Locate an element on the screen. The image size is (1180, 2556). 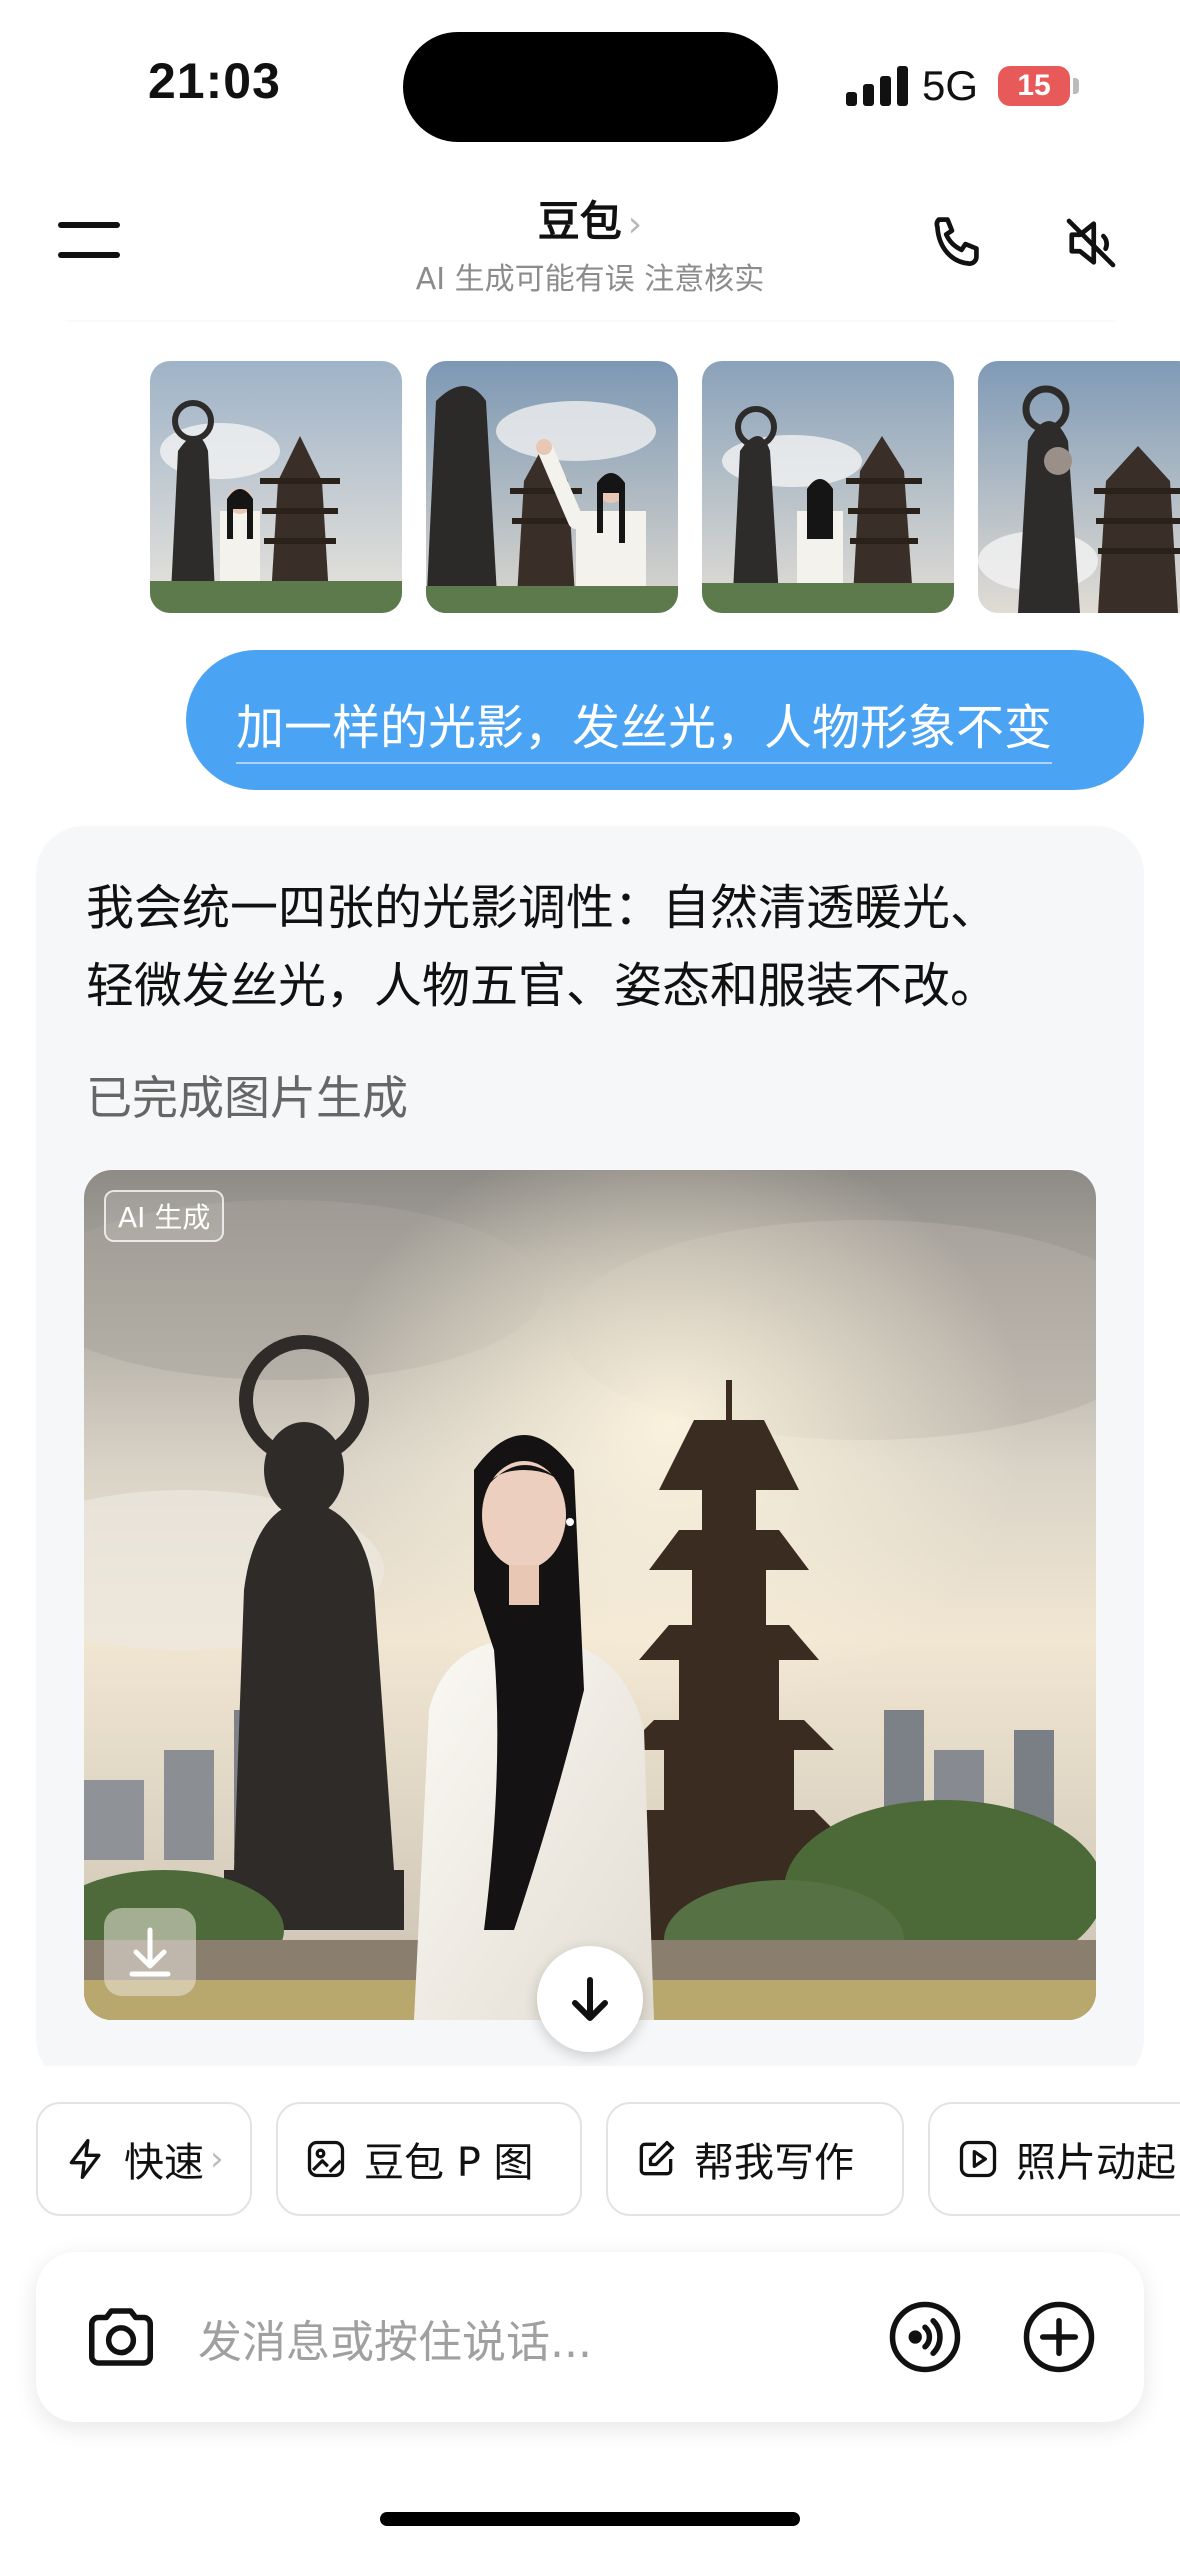
signal-icon is located at coordinates (877, 86).